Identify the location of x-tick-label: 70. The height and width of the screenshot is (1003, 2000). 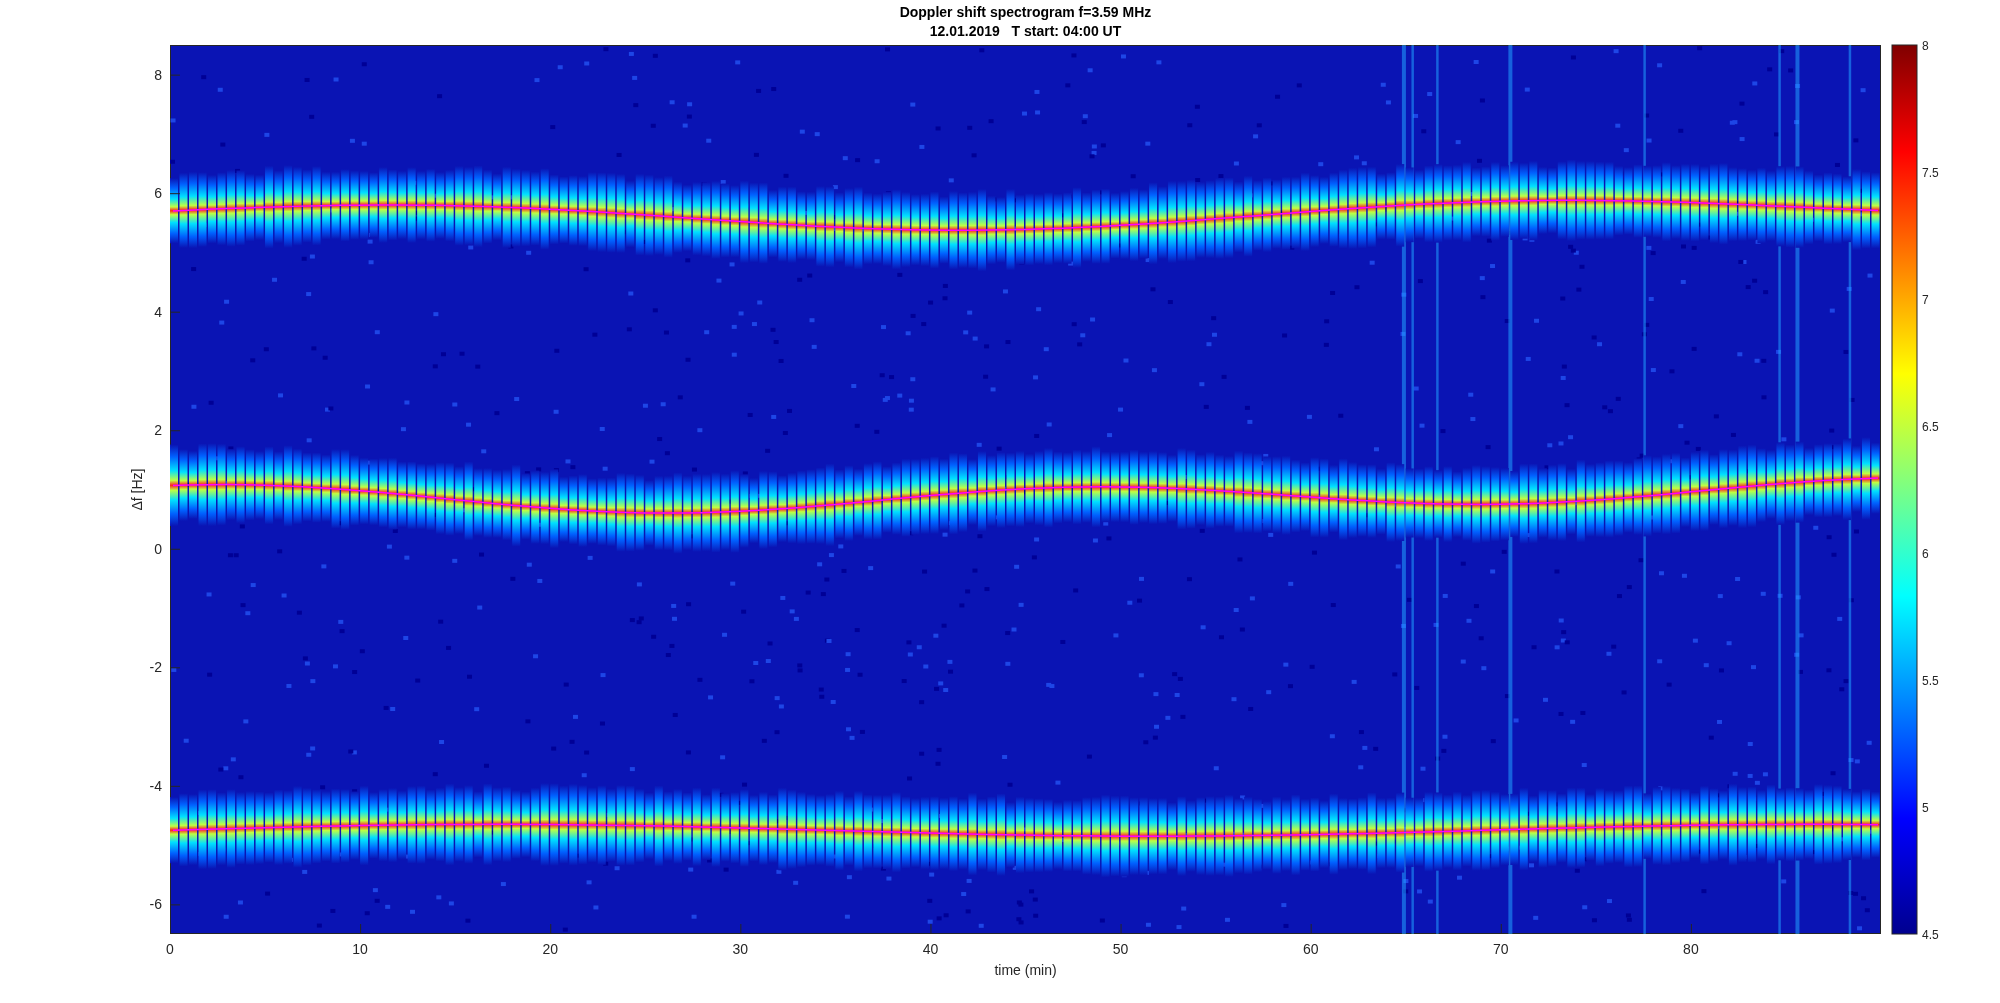
(1501, 949).